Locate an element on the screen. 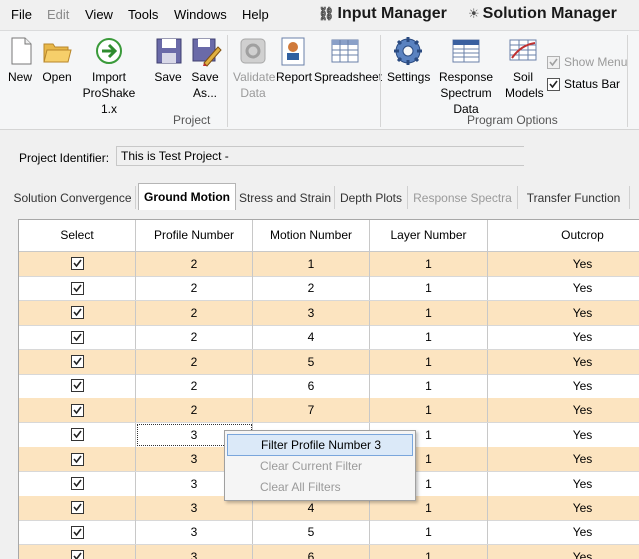 This screenshot has width=639, height=559. solution-manager-button: ☀ Solution Manager is located at coordinates (542, 14).